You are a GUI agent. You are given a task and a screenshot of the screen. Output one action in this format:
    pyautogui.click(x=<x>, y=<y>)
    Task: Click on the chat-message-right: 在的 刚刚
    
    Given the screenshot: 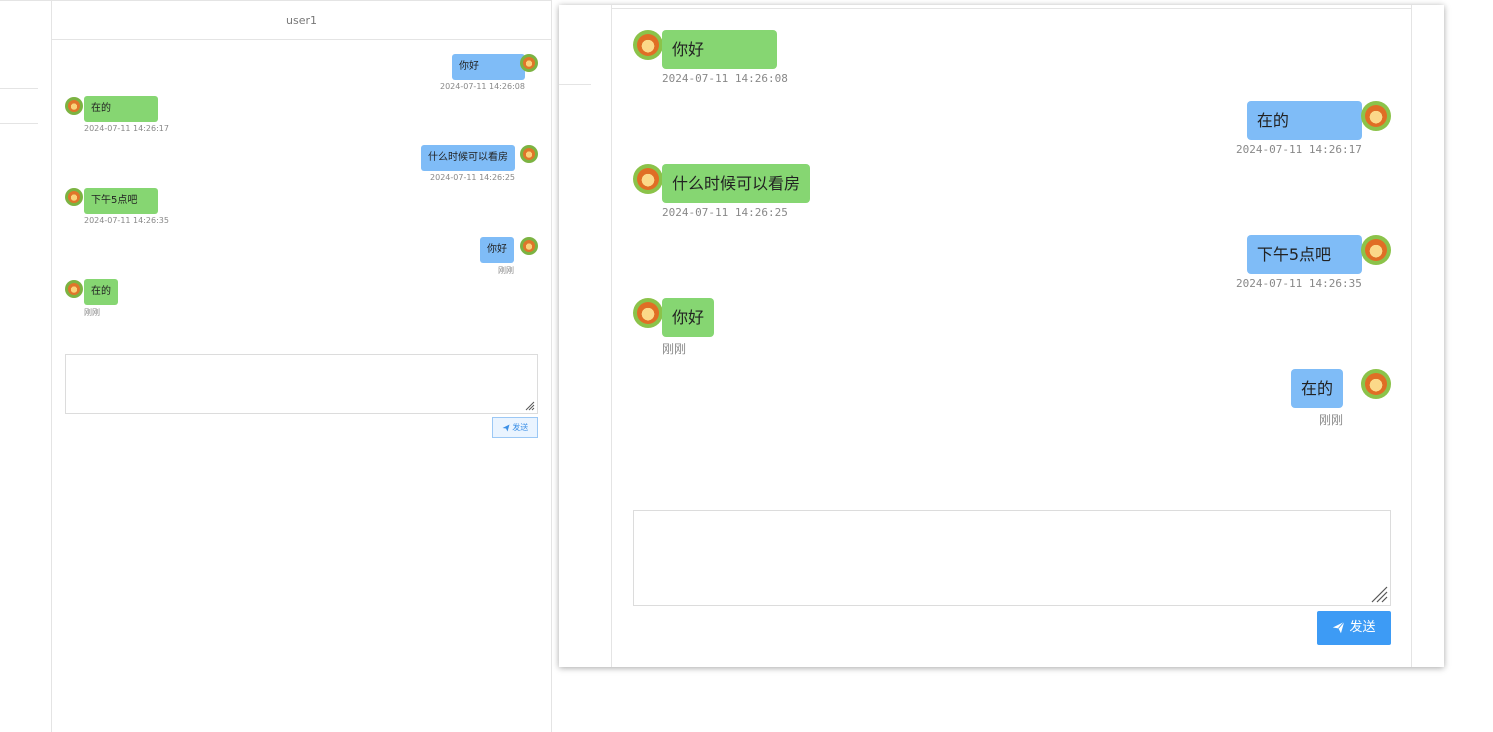 What is the action you would take?
    pyautogui.click(x=1317, y=398)
    